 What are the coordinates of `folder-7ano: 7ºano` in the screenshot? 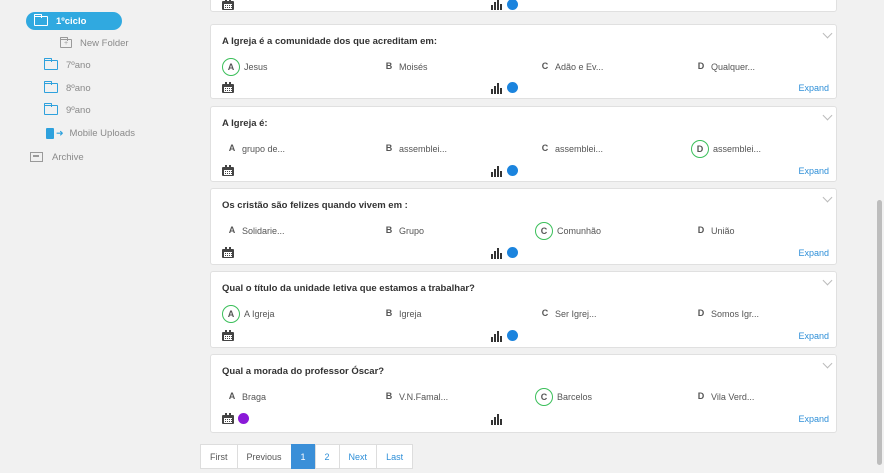 It's located at (67, 65).